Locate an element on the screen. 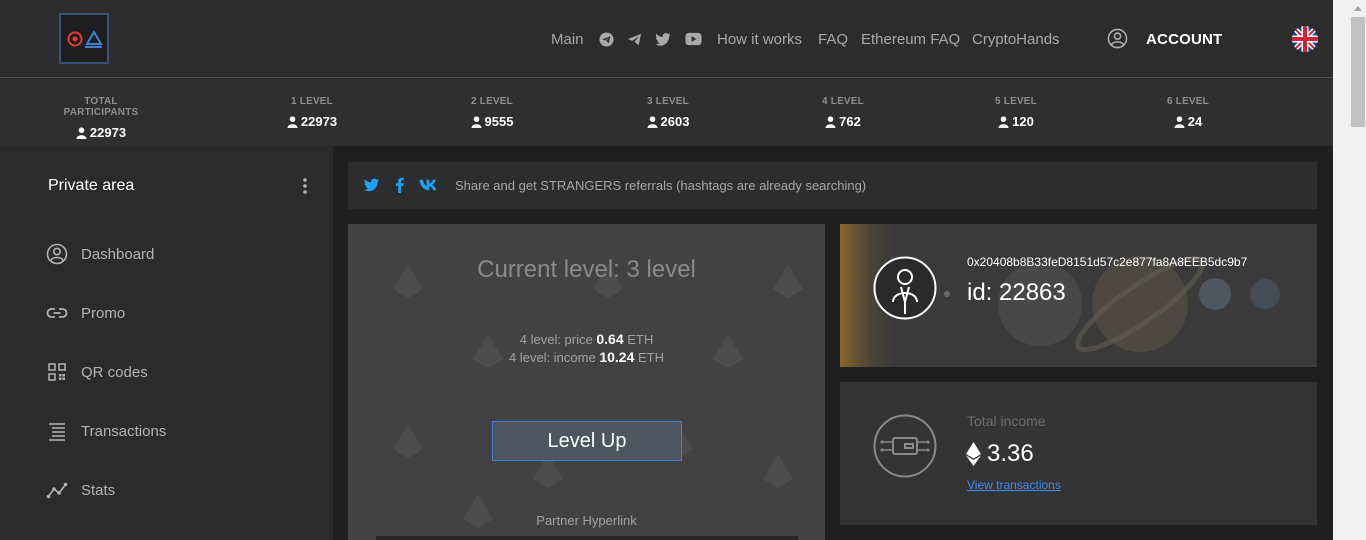  income-currency: ETH is located at coordinates (651, 357).